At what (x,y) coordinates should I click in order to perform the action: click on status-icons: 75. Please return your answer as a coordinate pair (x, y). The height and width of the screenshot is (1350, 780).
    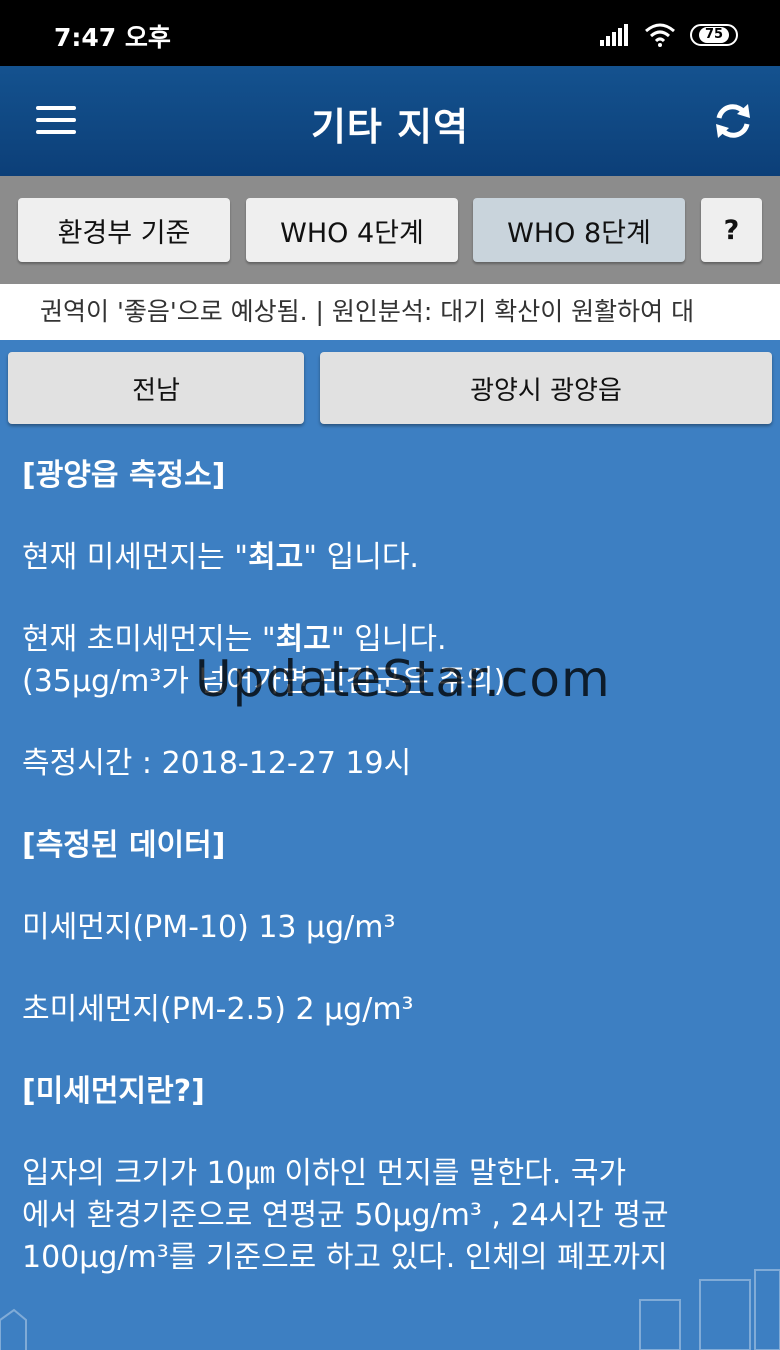
    Looking at the image, I should click on (669, 35).